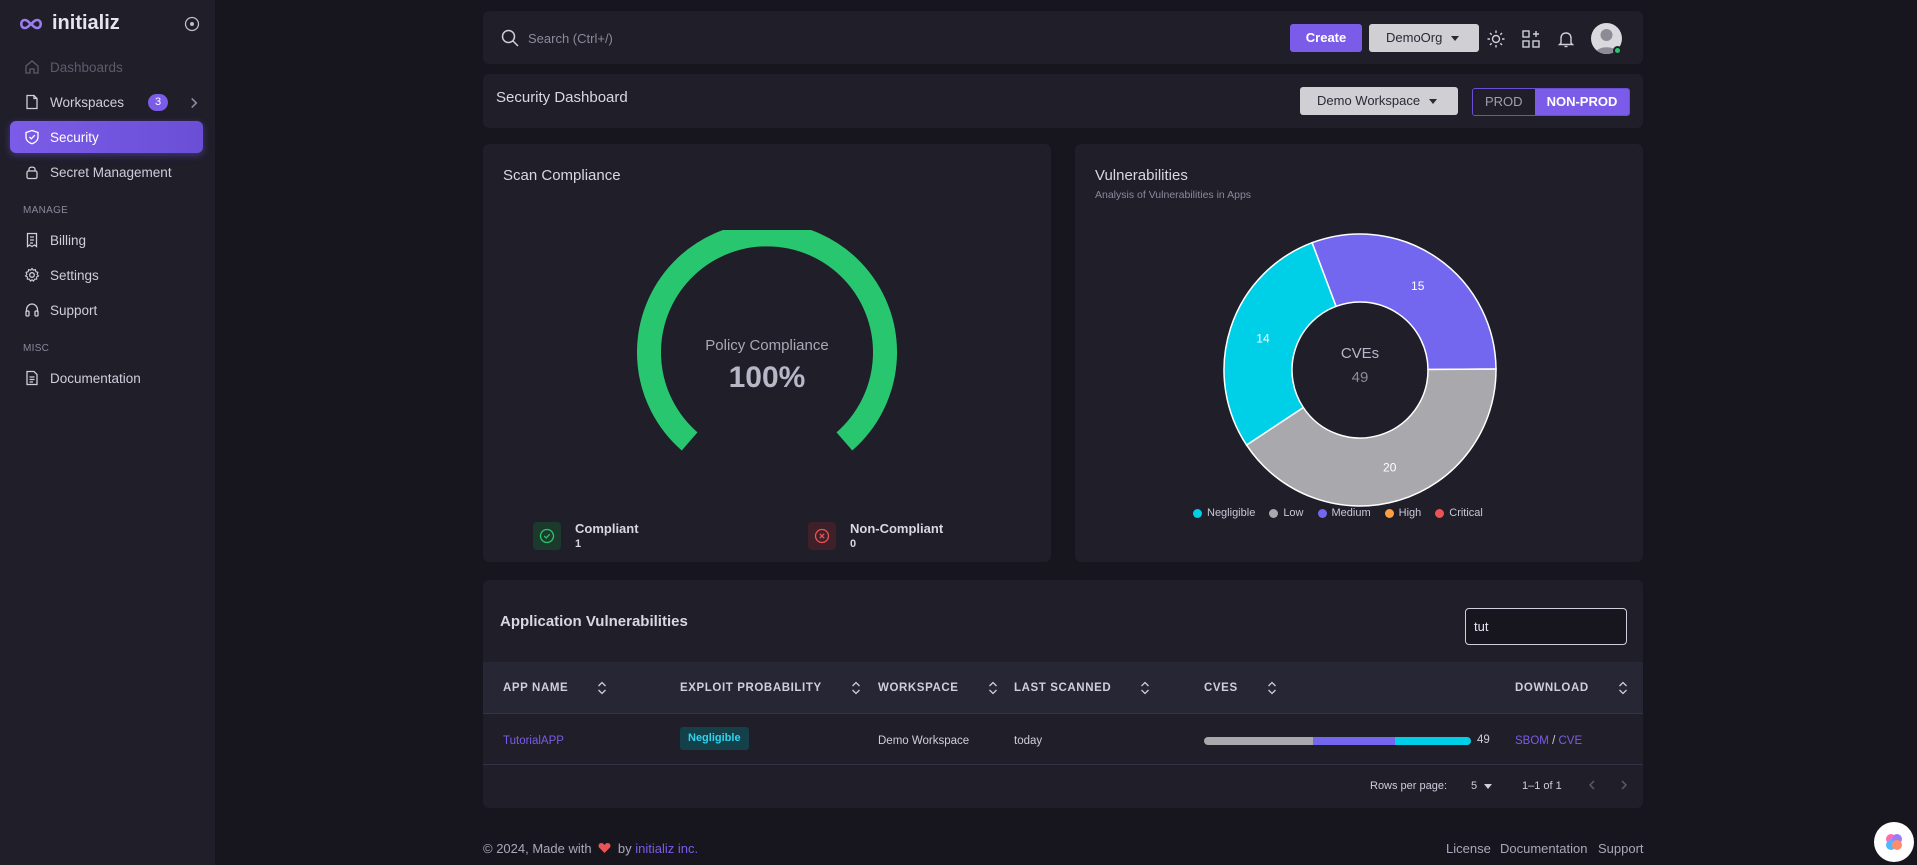  Describe the element at coordinates (510, 38) in the screenshot. I see `search-icon` at that location.